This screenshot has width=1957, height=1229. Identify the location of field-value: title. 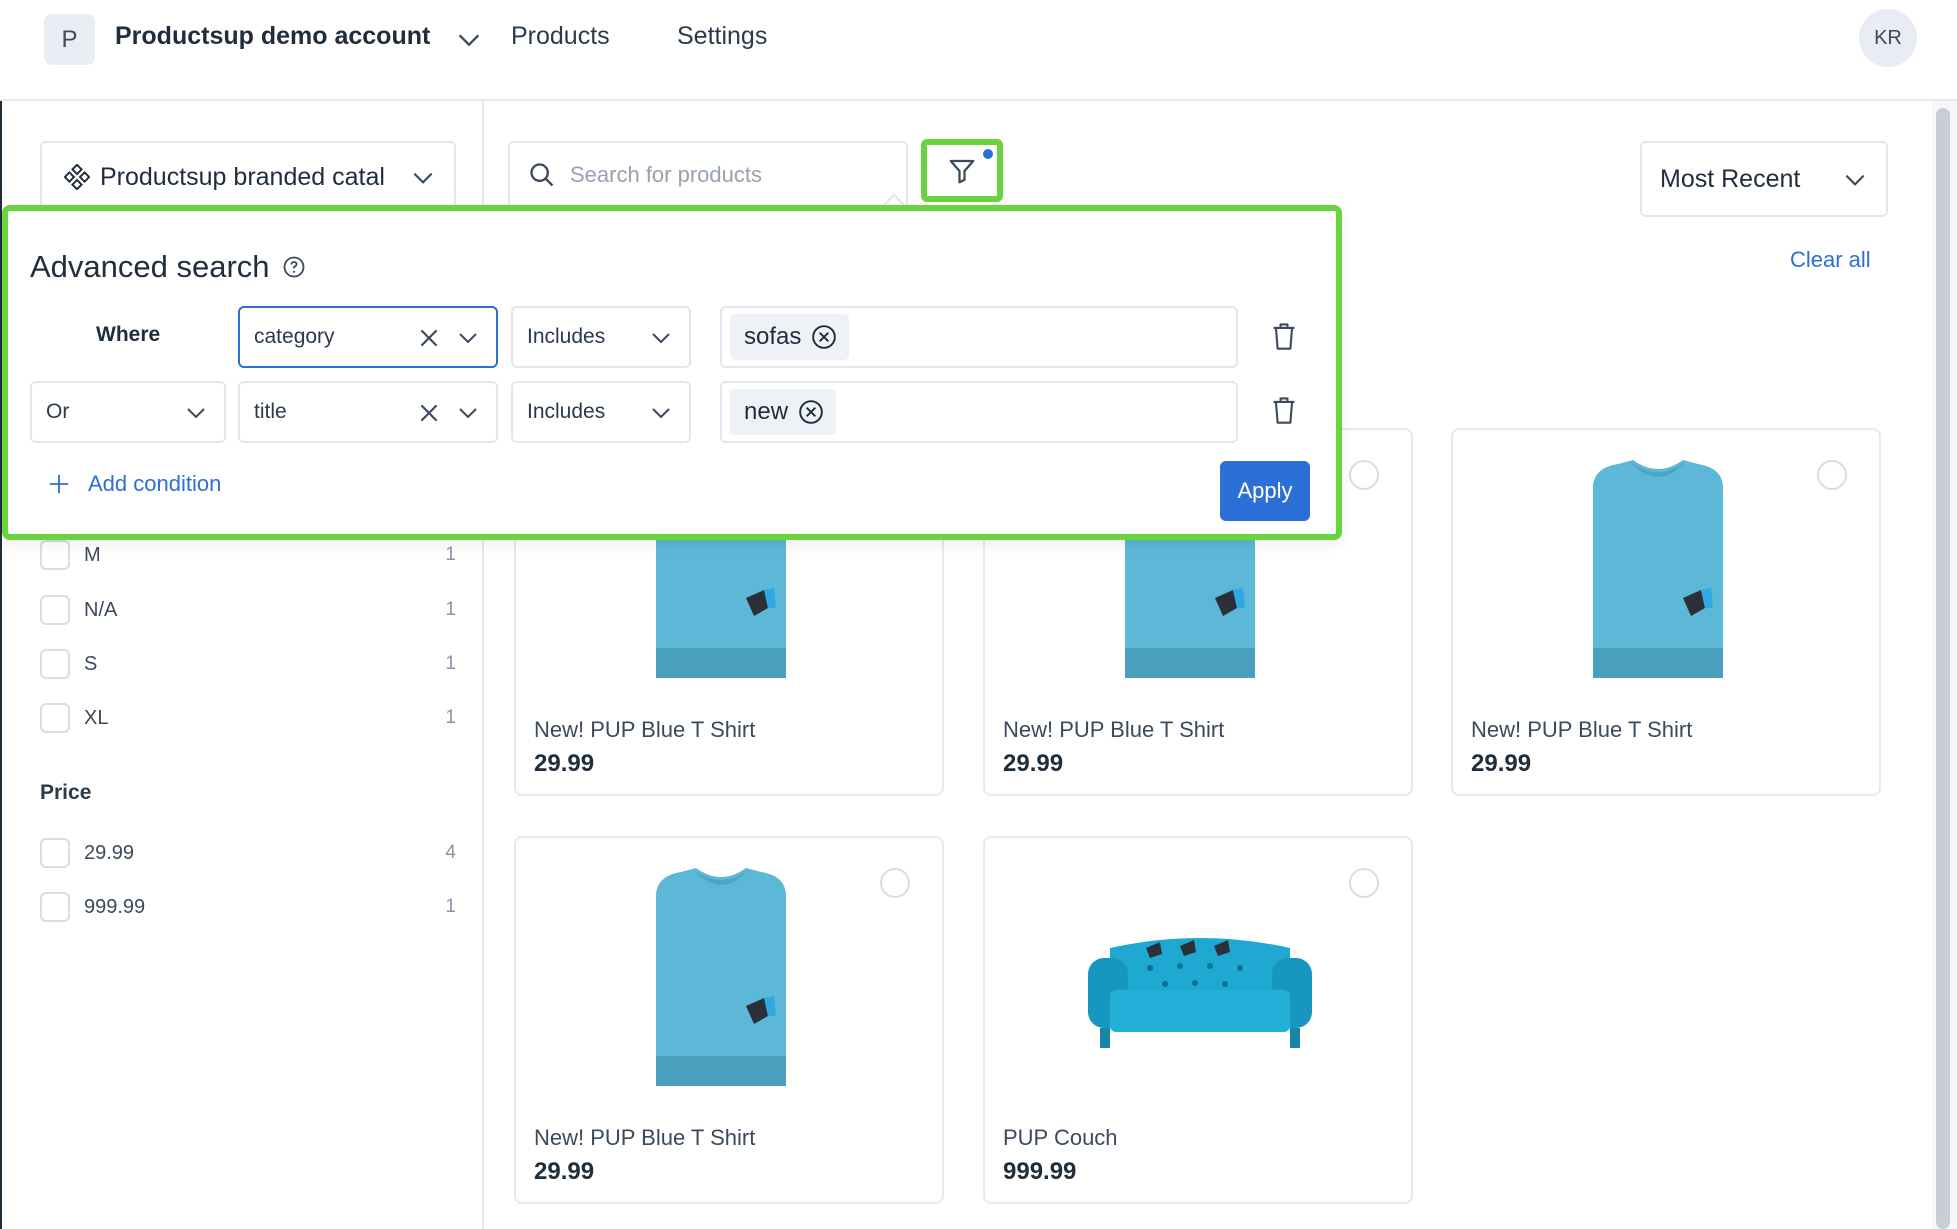
(270, 411).